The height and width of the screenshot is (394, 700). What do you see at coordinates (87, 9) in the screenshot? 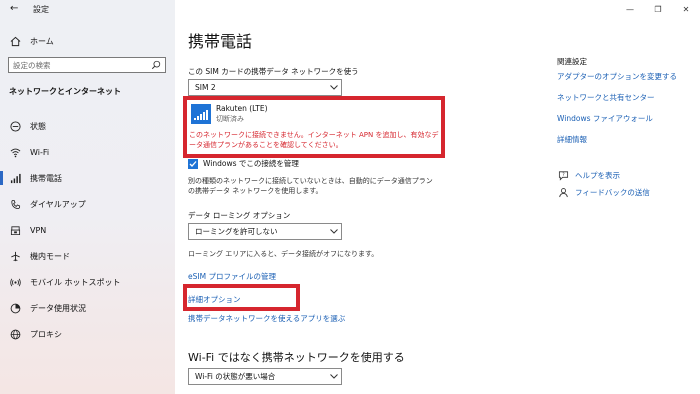
I see `title-bar: ← 設定` at bounding box center [87, 9].